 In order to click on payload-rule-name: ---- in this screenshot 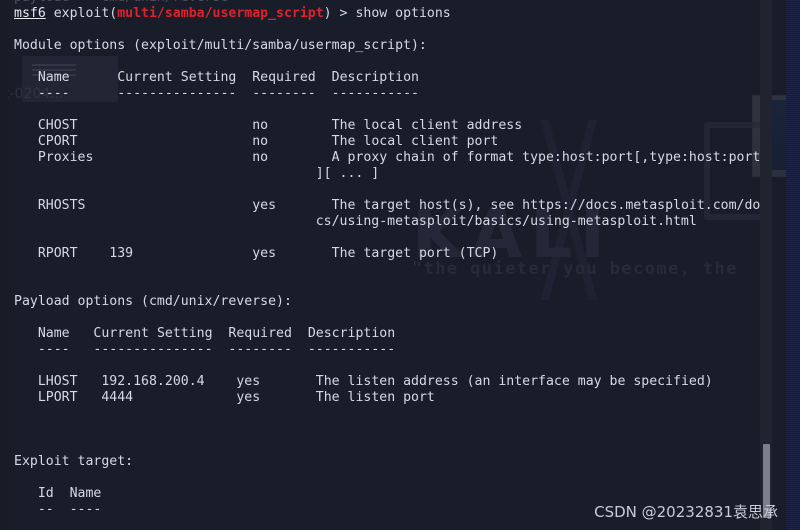, I will do `click(53, 349)`.